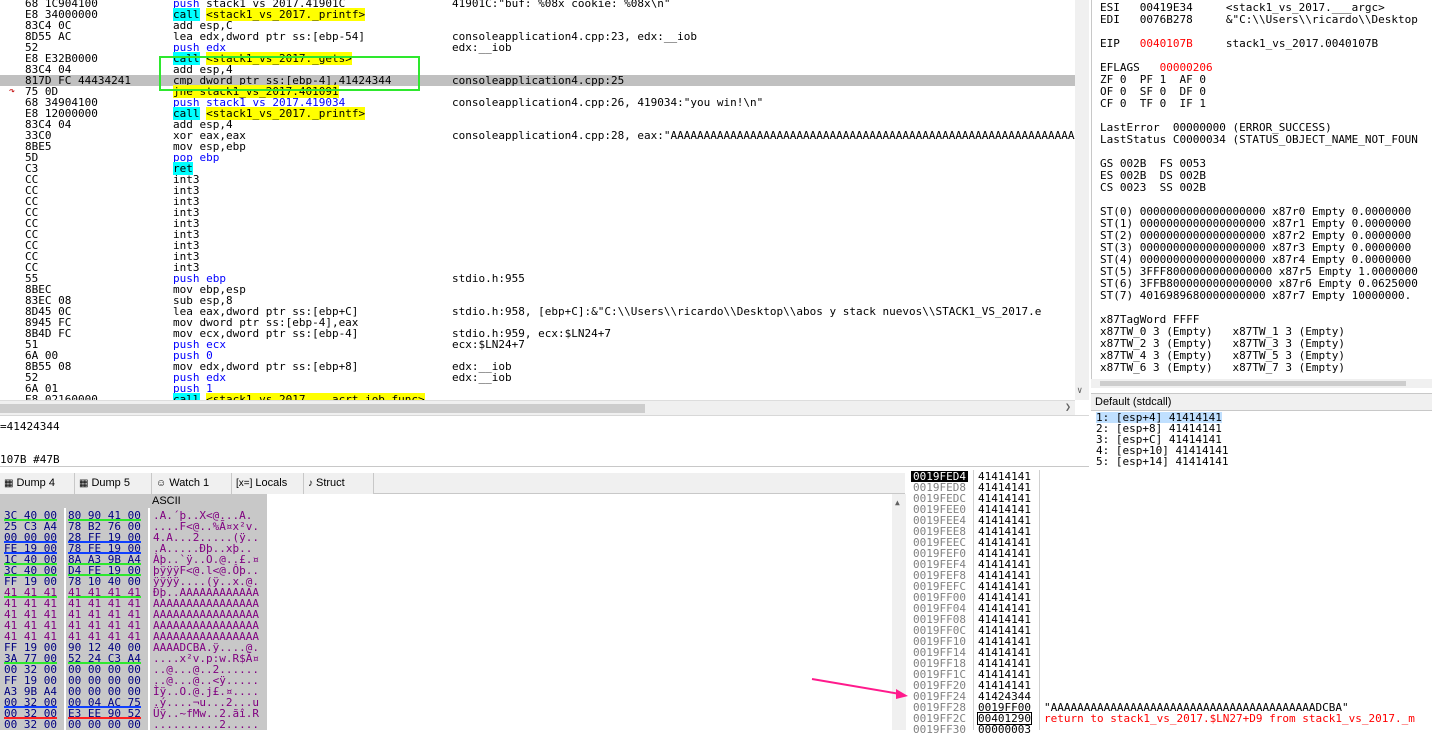 The height and width of the screenshot is (736, 1432). What do you see at coordinates (110, 483) in the screenshot?
I see `tab-label: Dump 5` at bounding box center [110, 483].